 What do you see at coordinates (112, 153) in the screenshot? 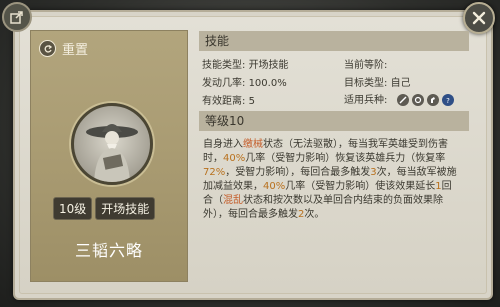
I see `sage-figure-icon` at bounding box center [112, 153].